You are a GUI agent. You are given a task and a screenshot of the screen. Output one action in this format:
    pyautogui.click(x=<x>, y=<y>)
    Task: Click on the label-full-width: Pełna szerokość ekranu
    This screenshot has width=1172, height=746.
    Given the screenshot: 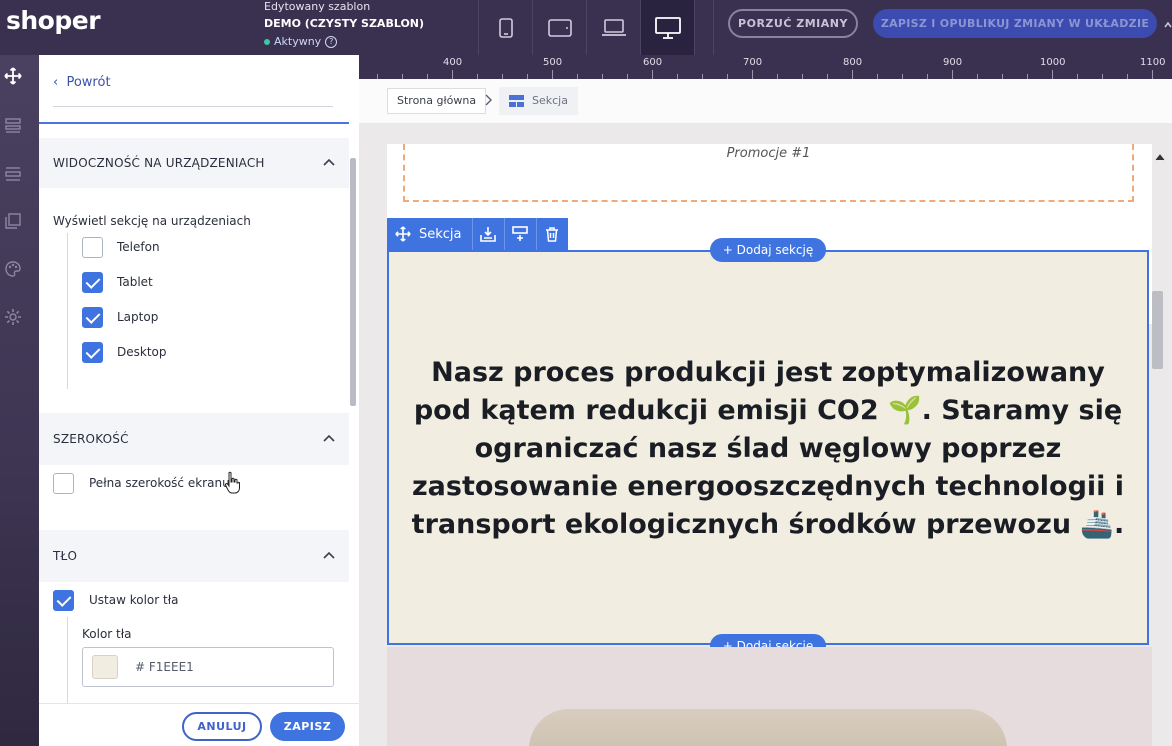 What is the action you would take?
    pyautogui.click(x=159, y=483)
    